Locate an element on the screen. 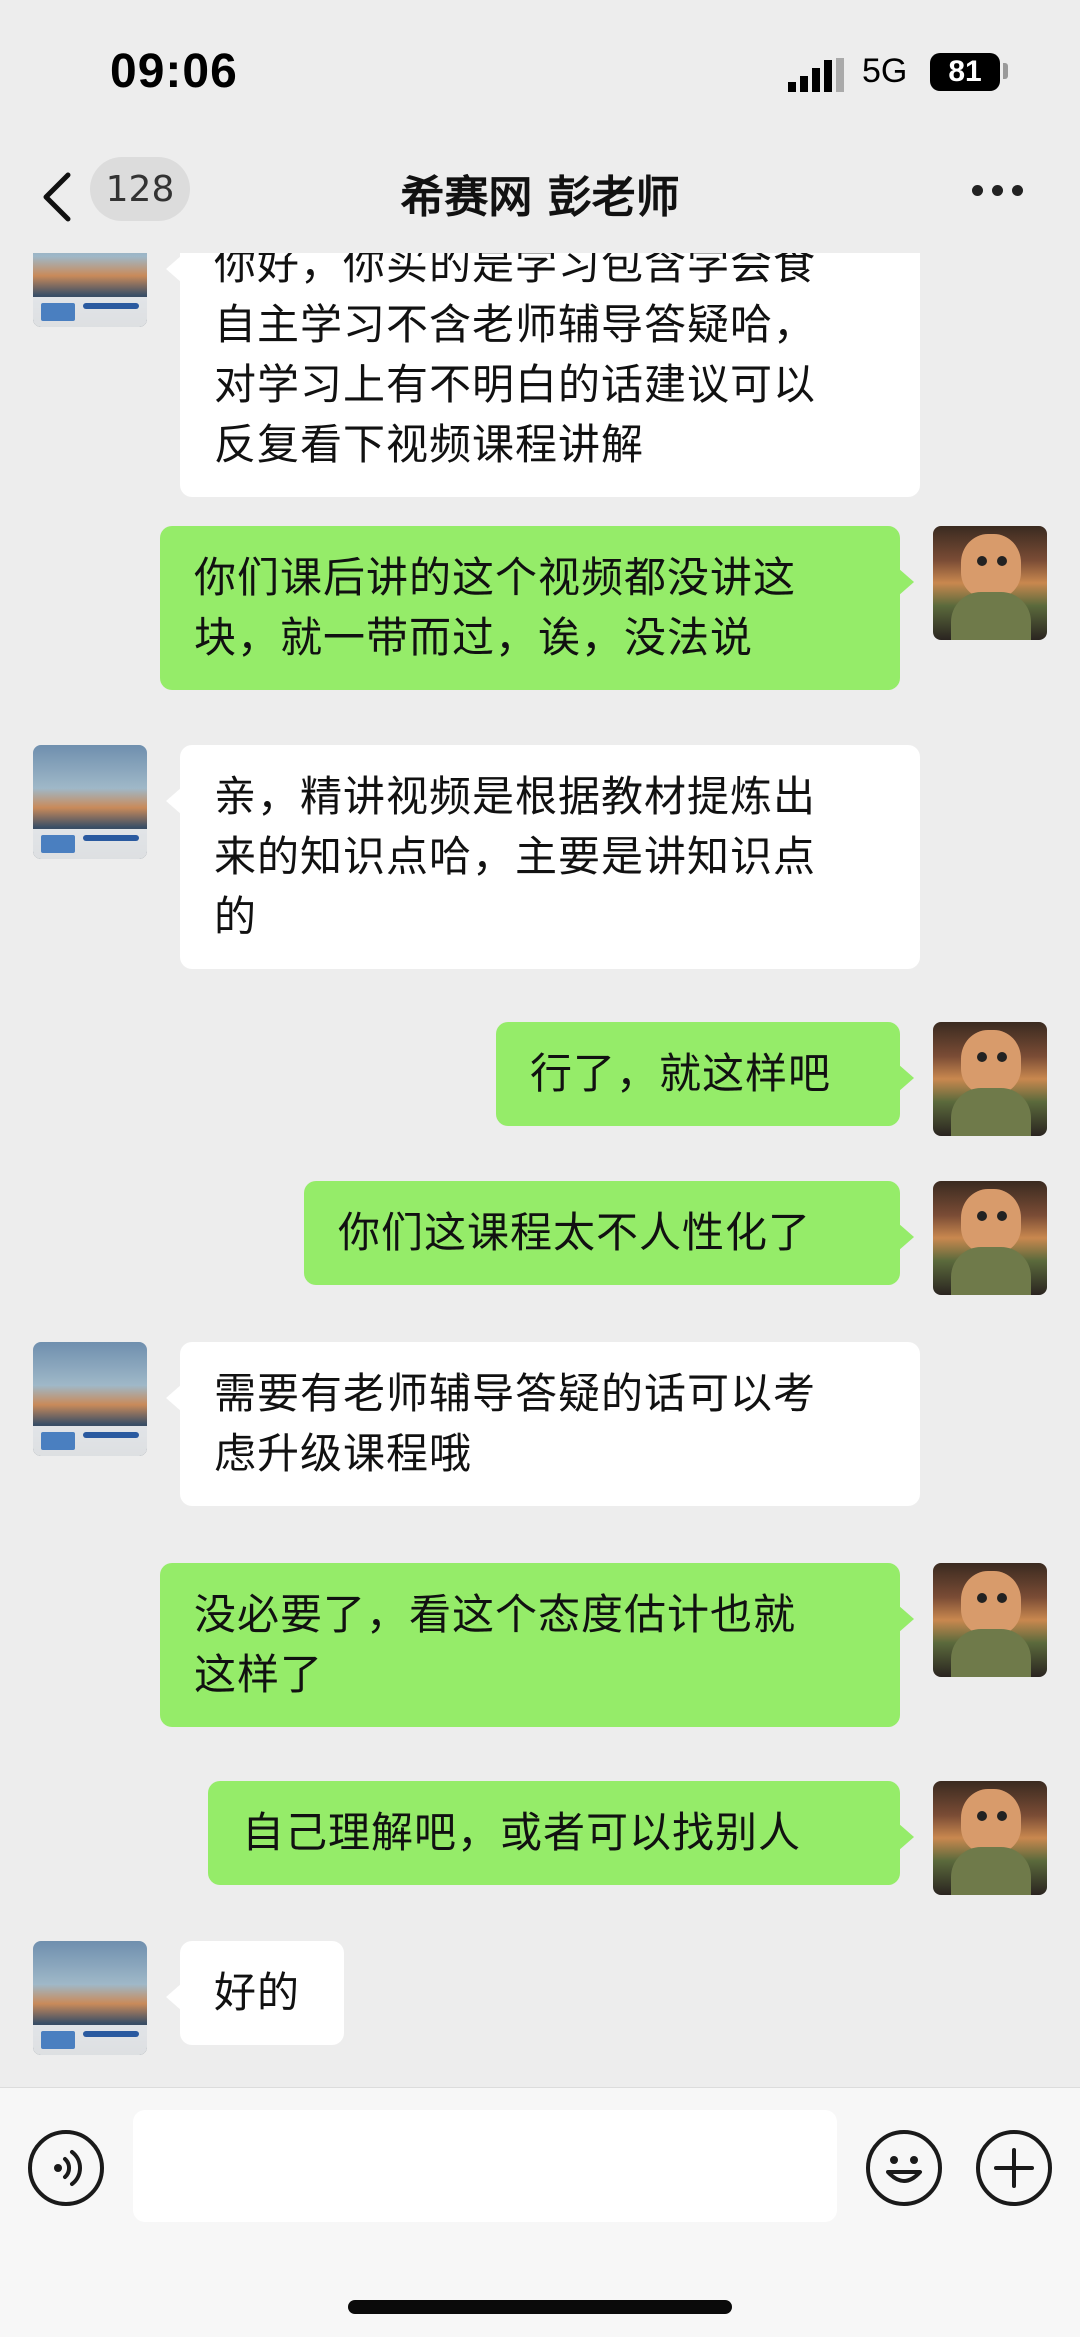  message-line: 这样了 is located at coordinates (259, 1674).